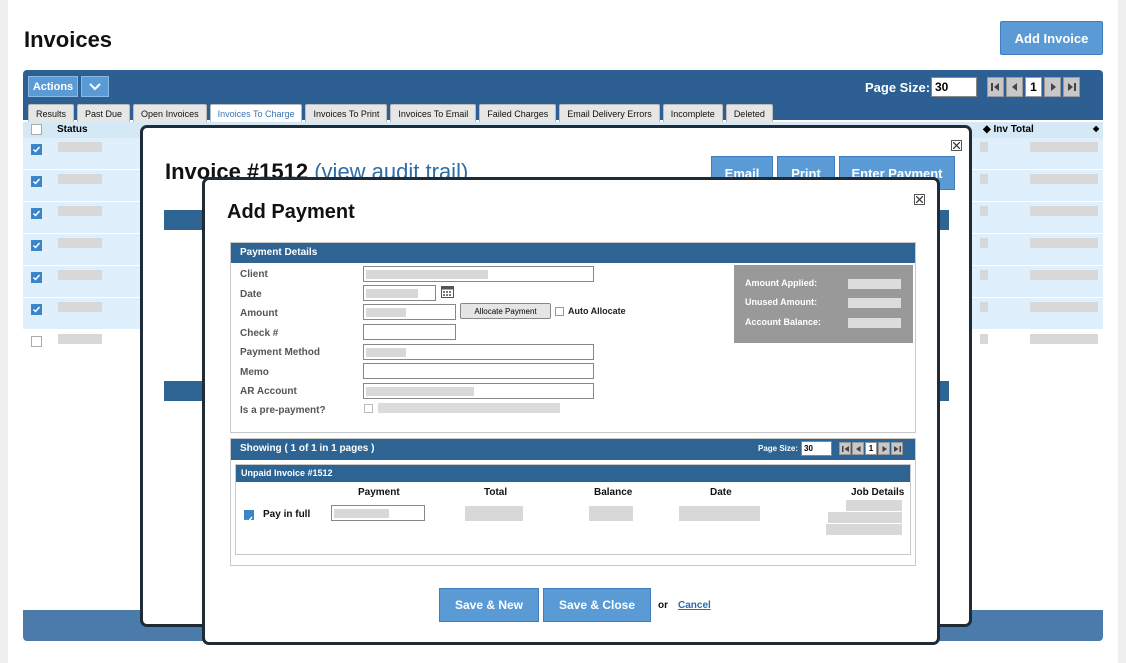 Image resolution: width=1126 pixels, height=663 pixels. Describe the element at coordinates (518, 113) in the screenshot. I see `tab-failed-charges: Failed Charges` at that location.